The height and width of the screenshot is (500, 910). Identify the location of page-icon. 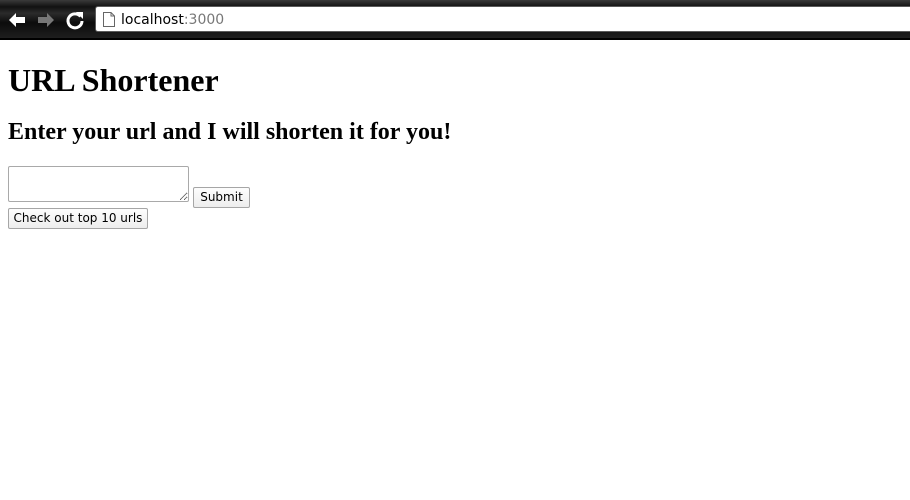
(109, 19).